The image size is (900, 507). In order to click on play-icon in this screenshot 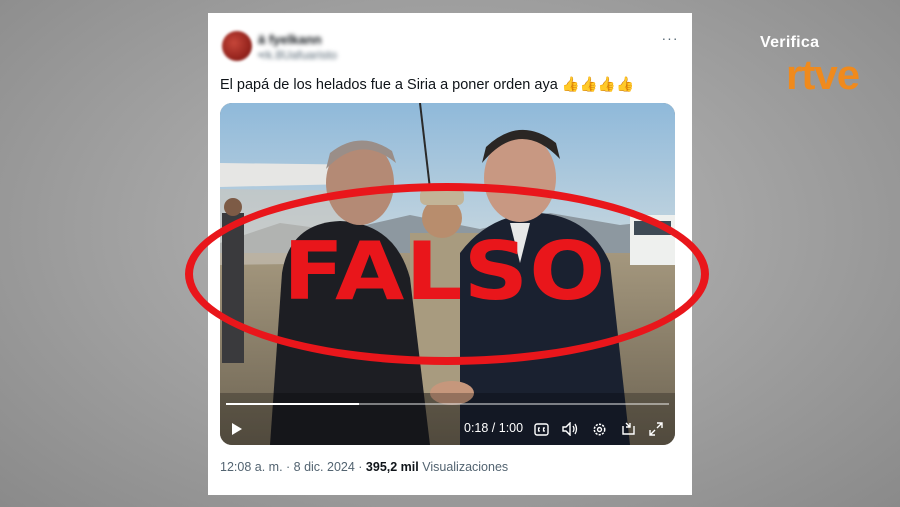, I will do `click(237, 429)`.